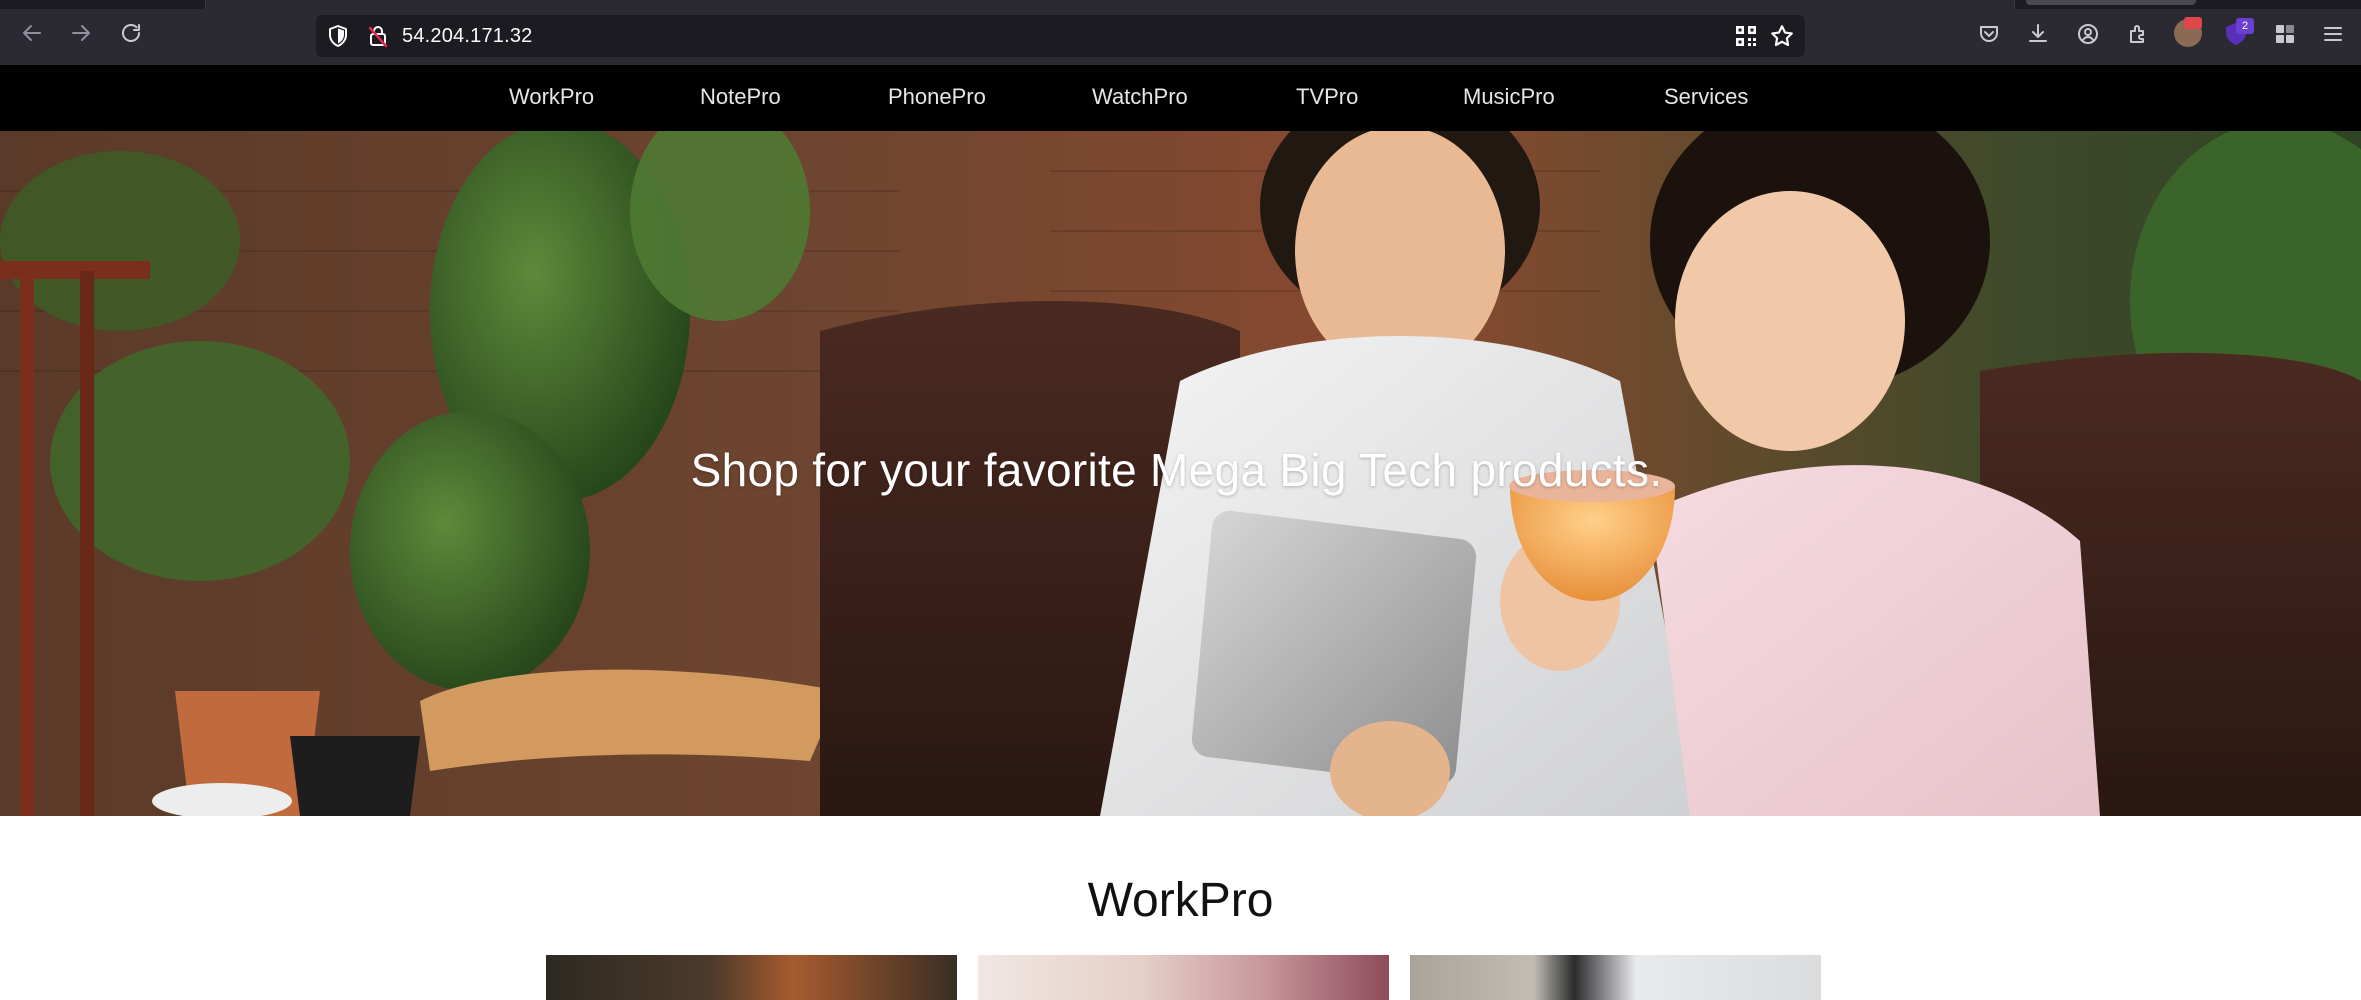  I want to click on account-icon, so click(2088, 34).